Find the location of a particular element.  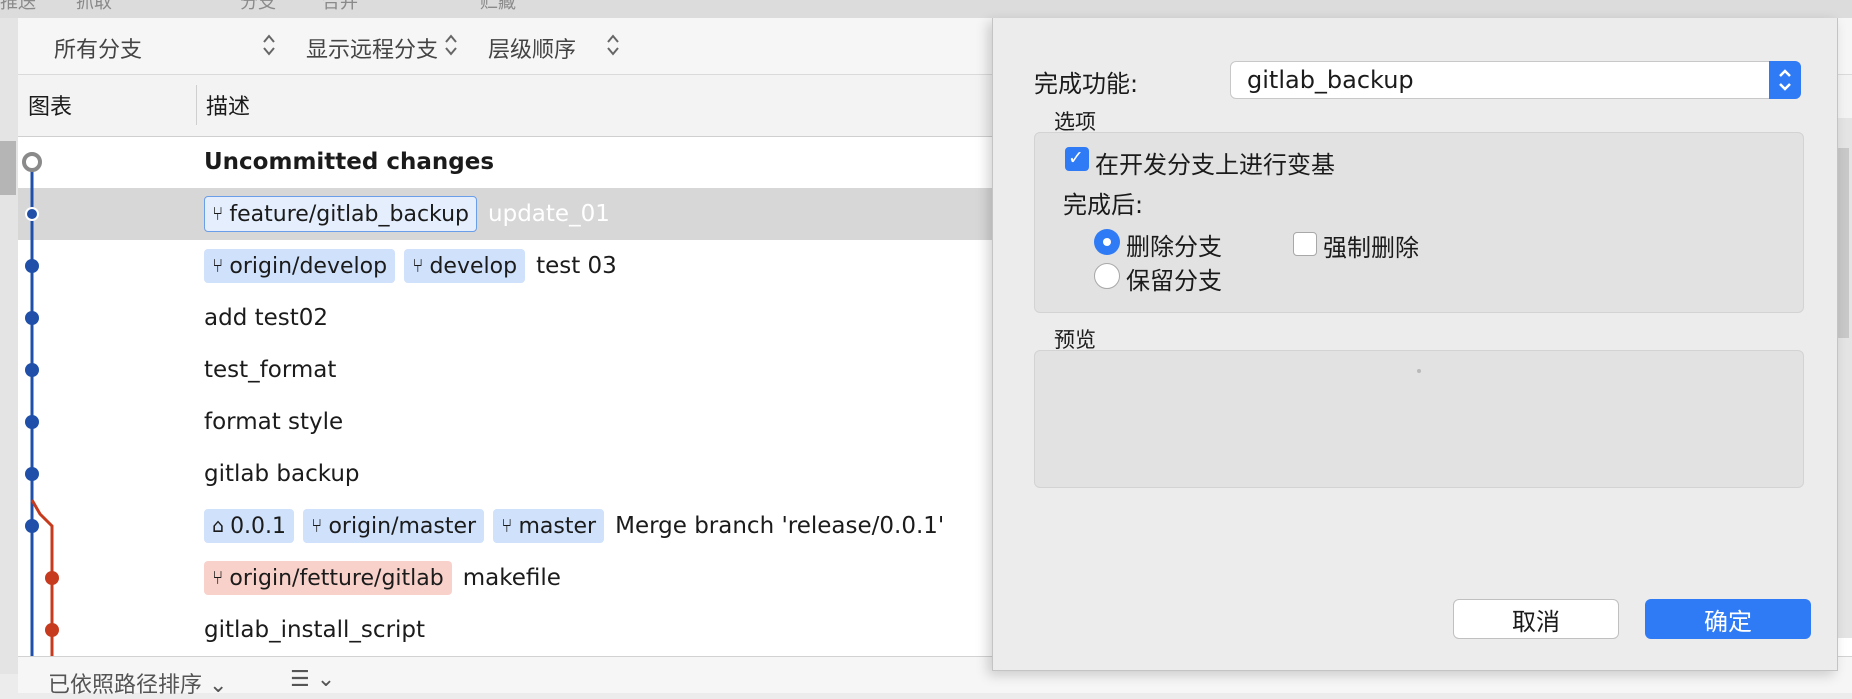

branch-tag: ⑂ master is located at coordinates (549, 526).